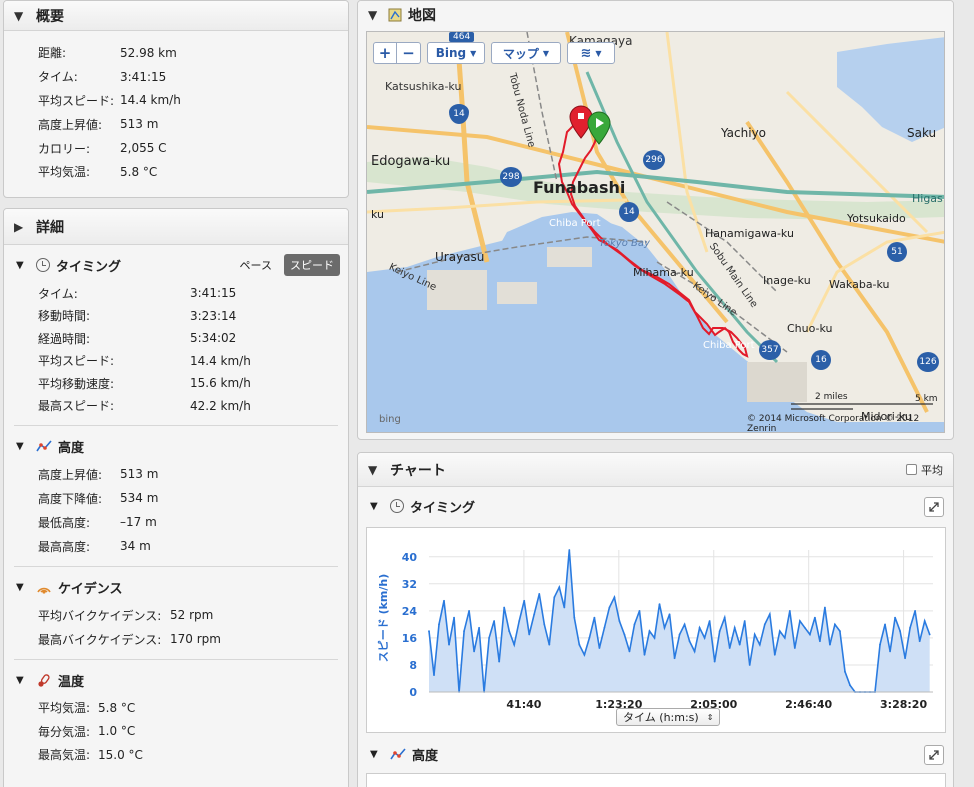  What do you see at coordinates (911, 469) in the screenshot?
I see `average-checkbox` at bounding box center [911, 469].